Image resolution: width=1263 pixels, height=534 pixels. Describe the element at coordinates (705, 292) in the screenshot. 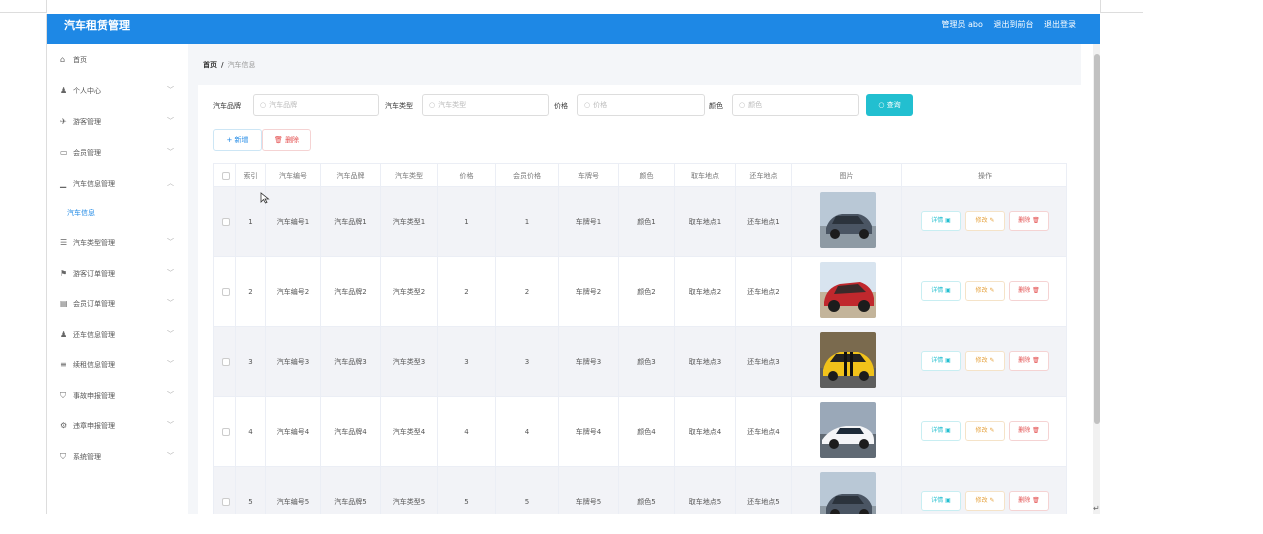

I see `cell-pickup: 取车地点2` at that location.